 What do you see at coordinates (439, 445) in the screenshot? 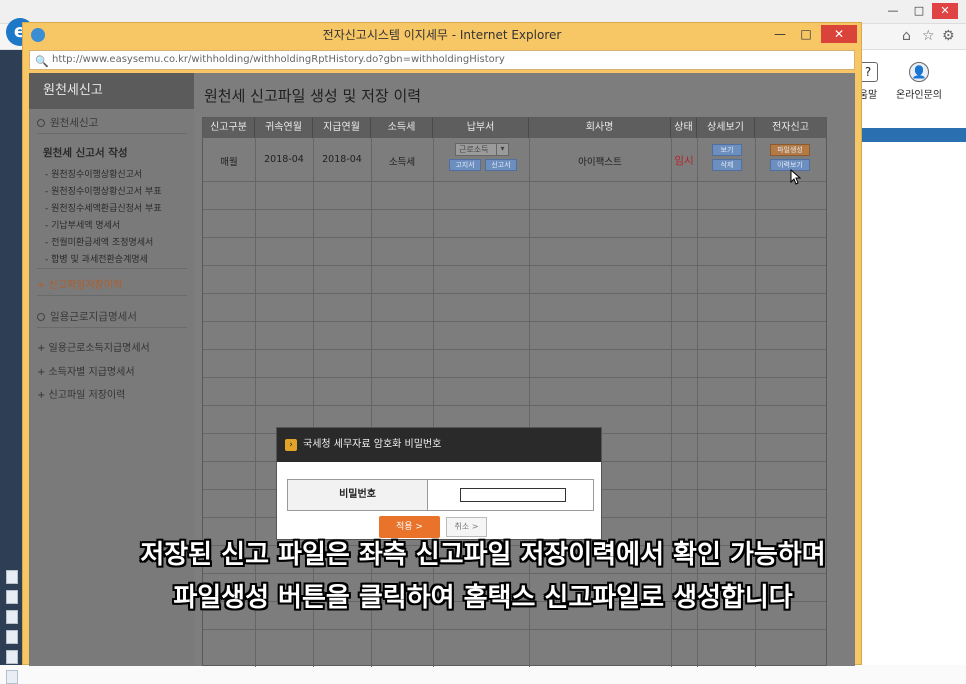
I see `dialog-title: › 국세청 세무자료 암호화 비밀번호` at bounding box center [439, 445].